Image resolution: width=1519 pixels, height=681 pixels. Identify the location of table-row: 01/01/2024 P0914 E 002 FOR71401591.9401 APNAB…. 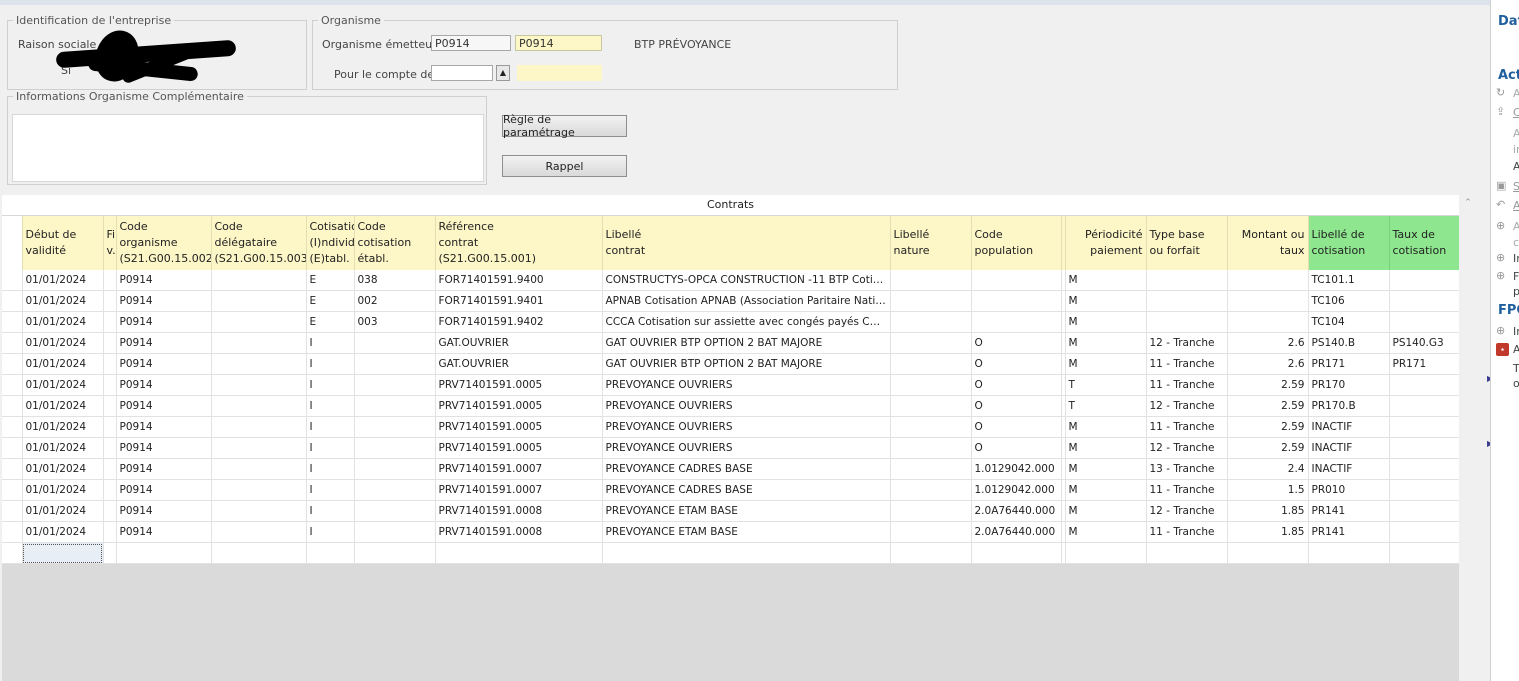
(730, 301).